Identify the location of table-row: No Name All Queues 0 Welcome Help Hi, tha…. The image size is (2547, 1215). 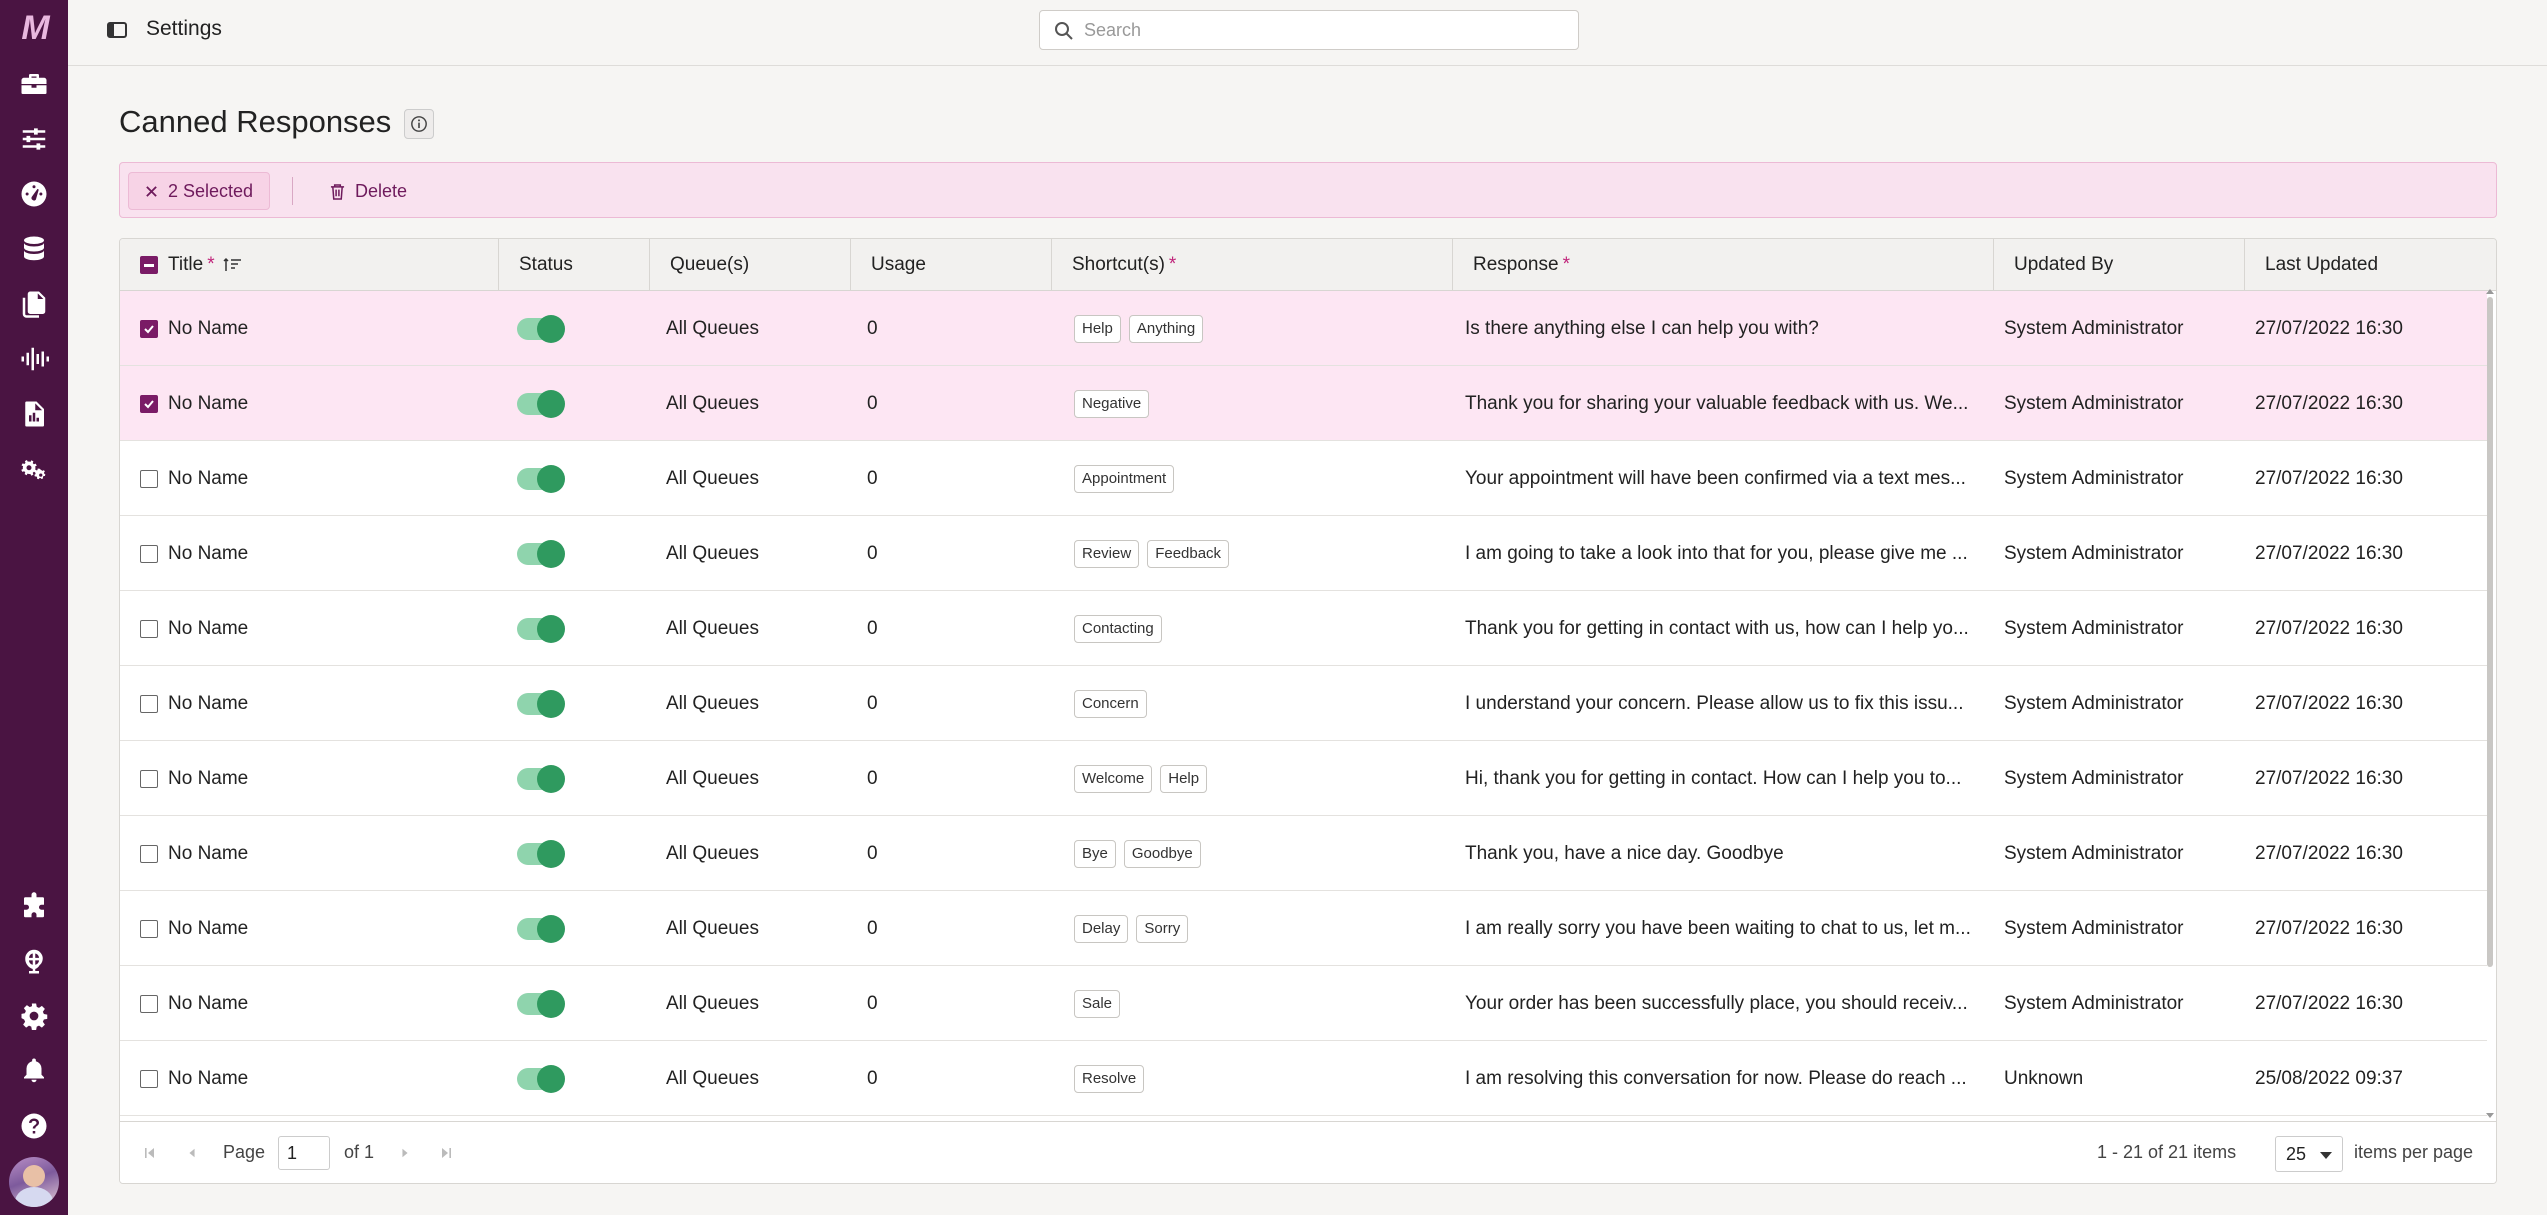
(1303, 778).